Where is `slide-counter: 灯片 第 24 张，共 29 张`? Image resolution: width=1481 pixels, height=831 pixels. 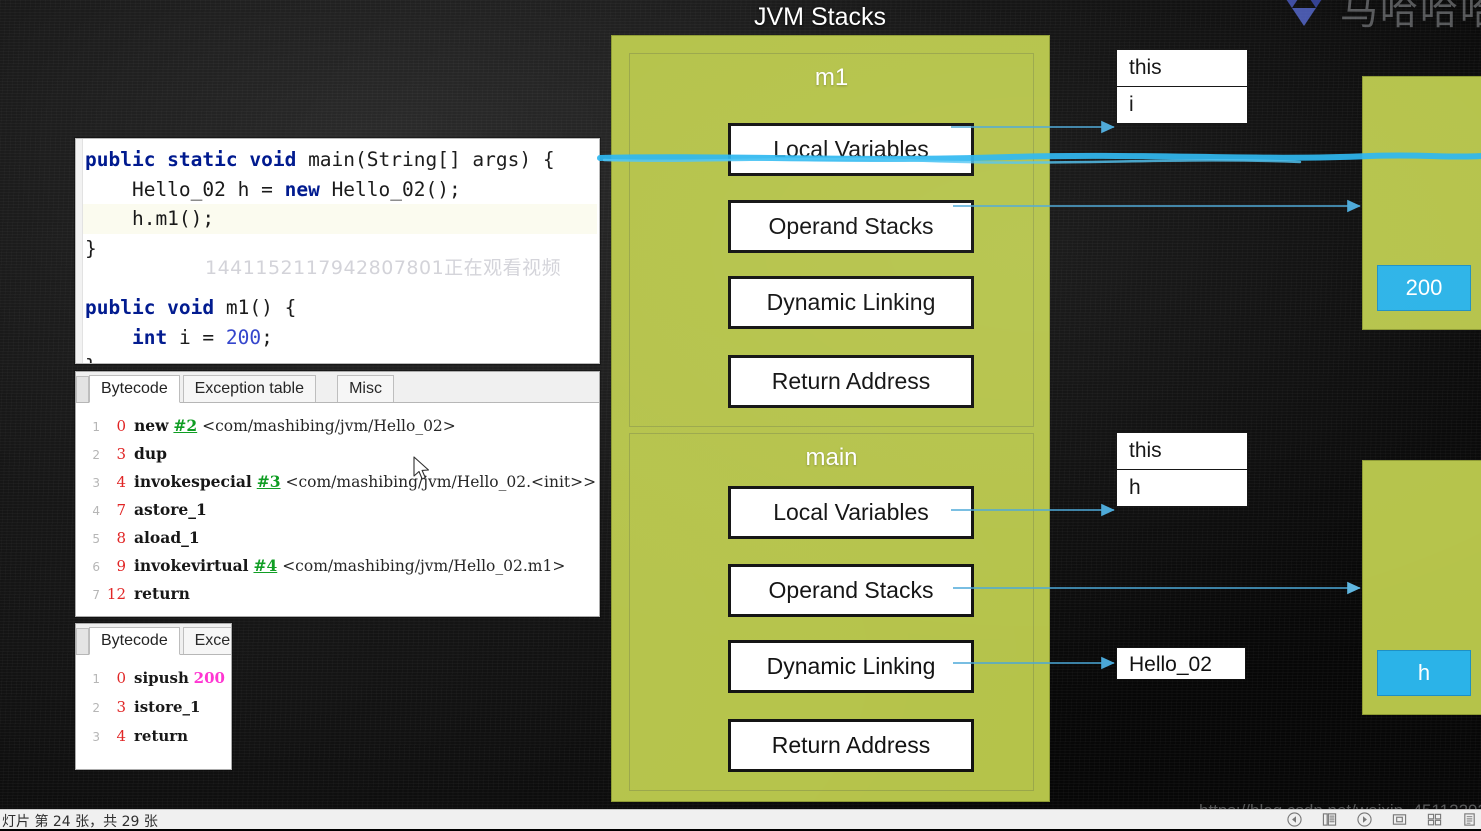
slide-counter: 灯片 第 24 张，共 29 张 is located at coordinates (80, 822).